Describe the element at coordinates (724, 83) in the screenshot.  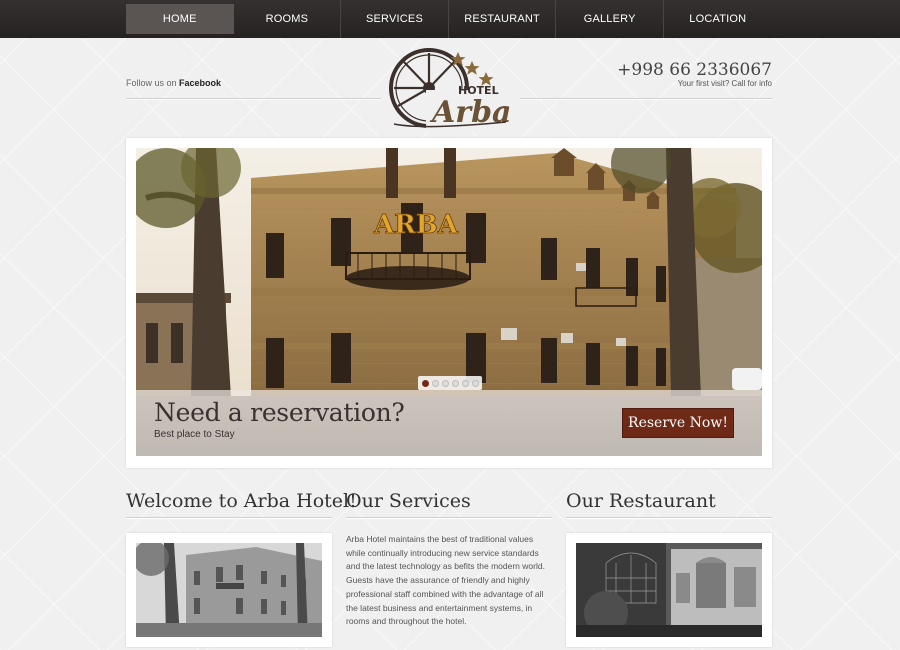
I see `phone-subtext: Your first visit? Call for info` at that location.